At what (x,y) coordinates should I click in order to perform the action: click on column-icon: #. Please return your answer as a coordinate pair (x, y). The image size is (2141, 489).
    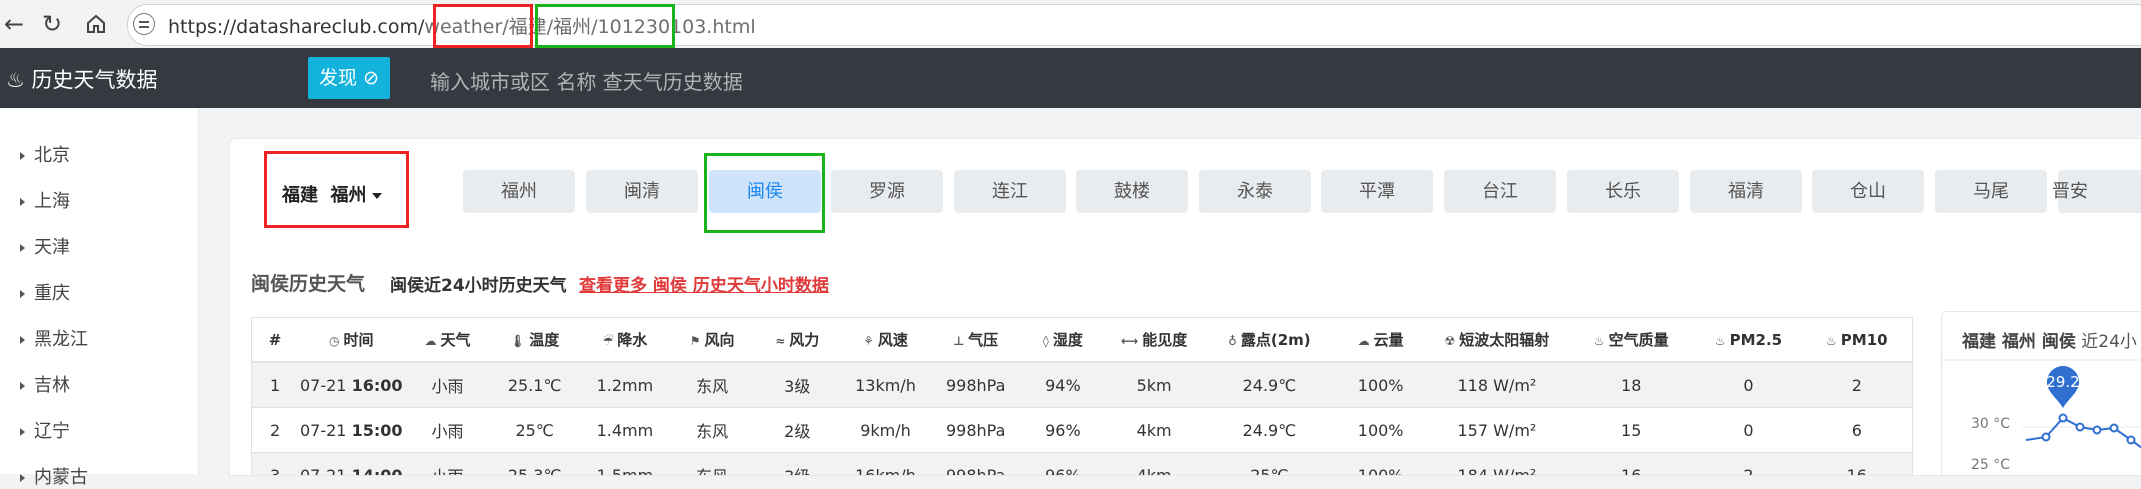
    Looking at the image, I should click on (275, 339).